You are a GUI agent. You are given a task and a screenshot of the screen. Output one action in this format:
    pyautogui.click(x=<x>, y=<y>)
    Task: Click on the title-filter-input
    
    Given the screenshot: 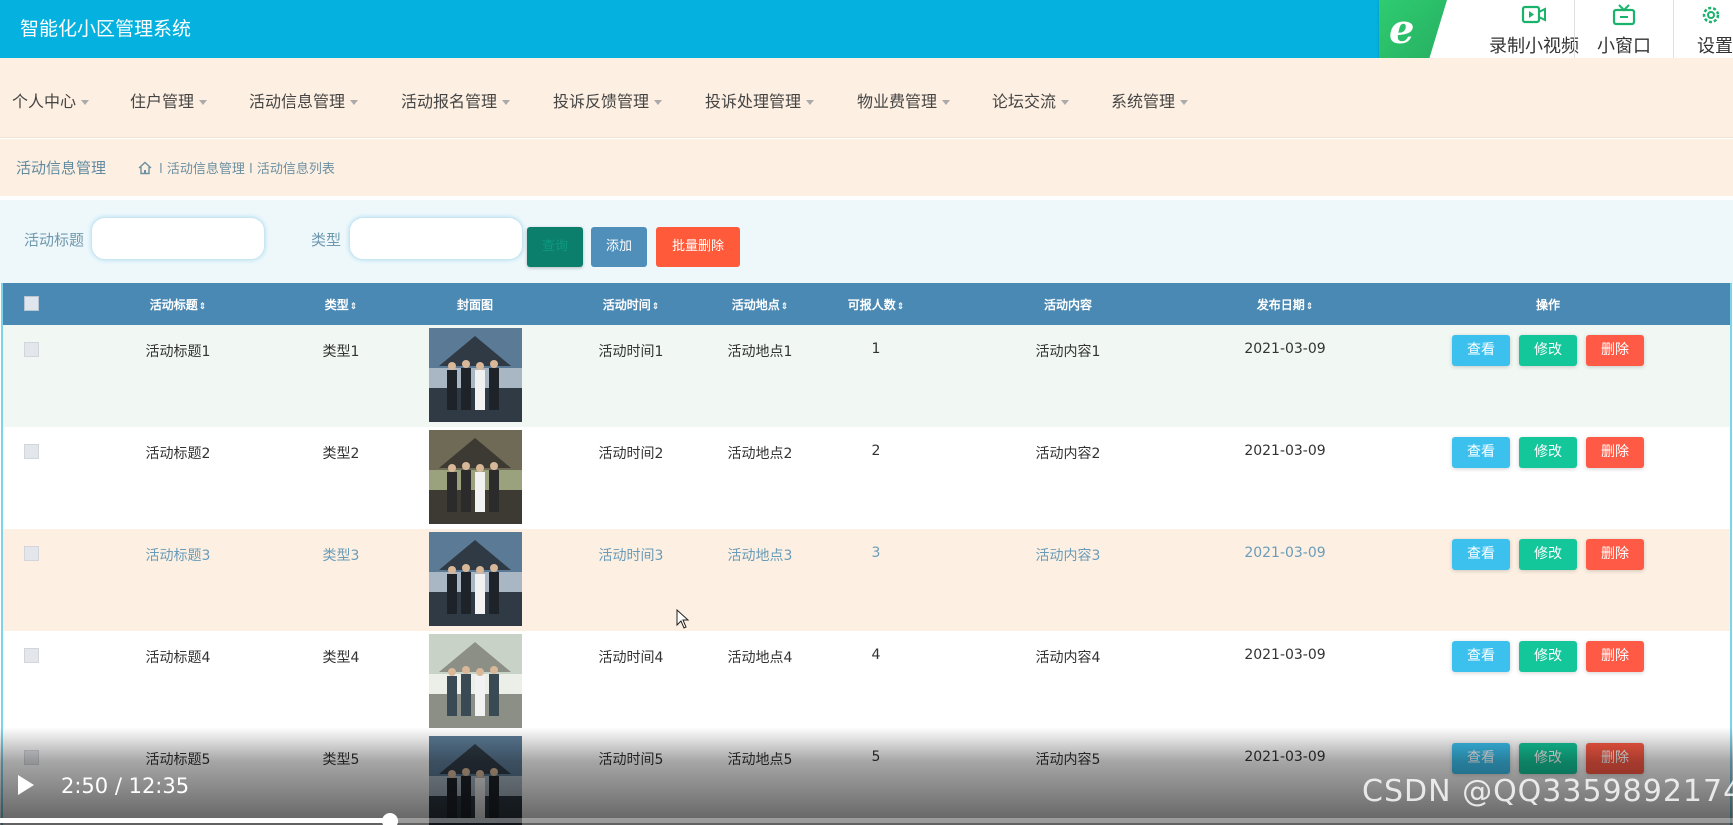 What is the action you would take?
    pyautogui.click(x=178, y=238)
    